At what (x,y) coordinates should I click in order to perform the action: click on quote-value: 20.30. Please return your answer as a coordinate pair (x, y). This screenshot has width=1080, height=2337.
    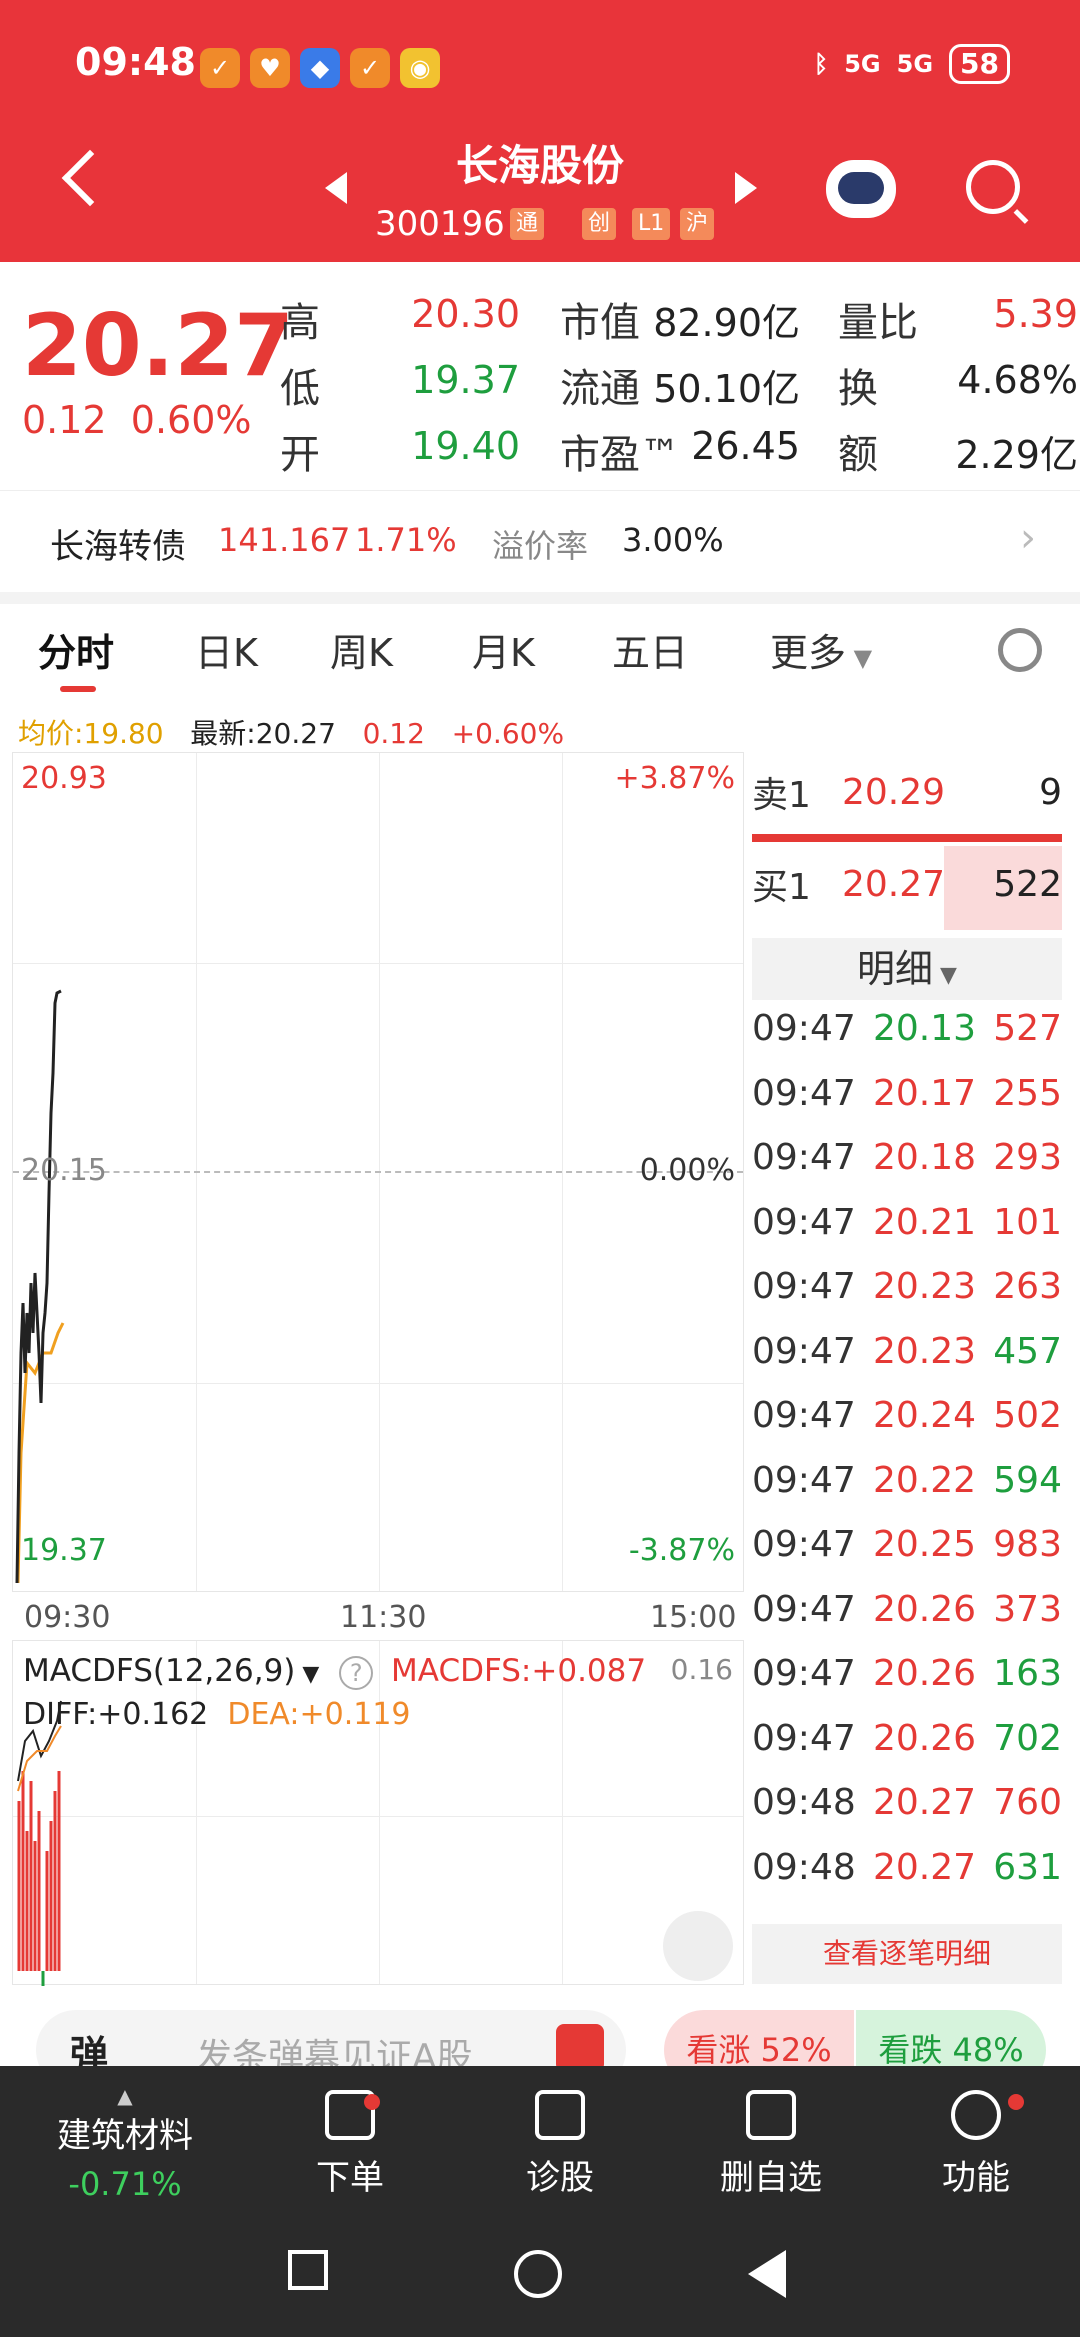
    Looking at the image, I should click on (465, 314).